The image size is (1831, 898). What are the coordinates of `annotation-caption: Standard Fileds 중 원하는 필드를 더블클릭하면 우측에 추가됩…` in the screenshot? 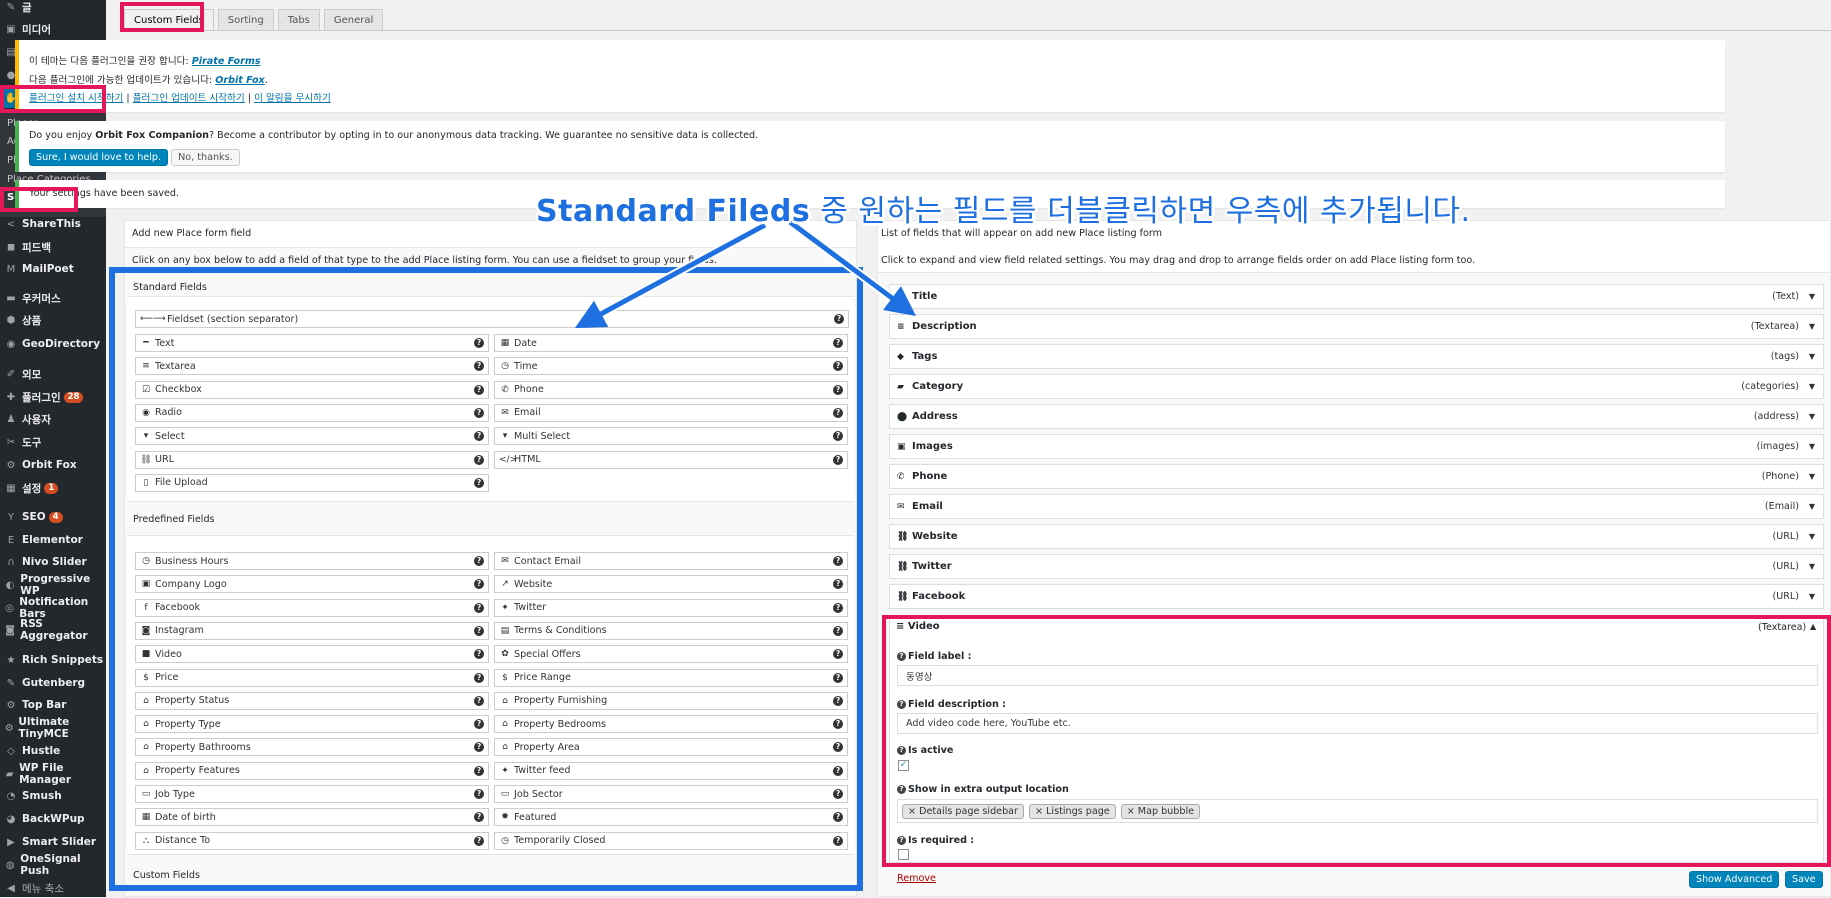 It's located at (1003, 211).